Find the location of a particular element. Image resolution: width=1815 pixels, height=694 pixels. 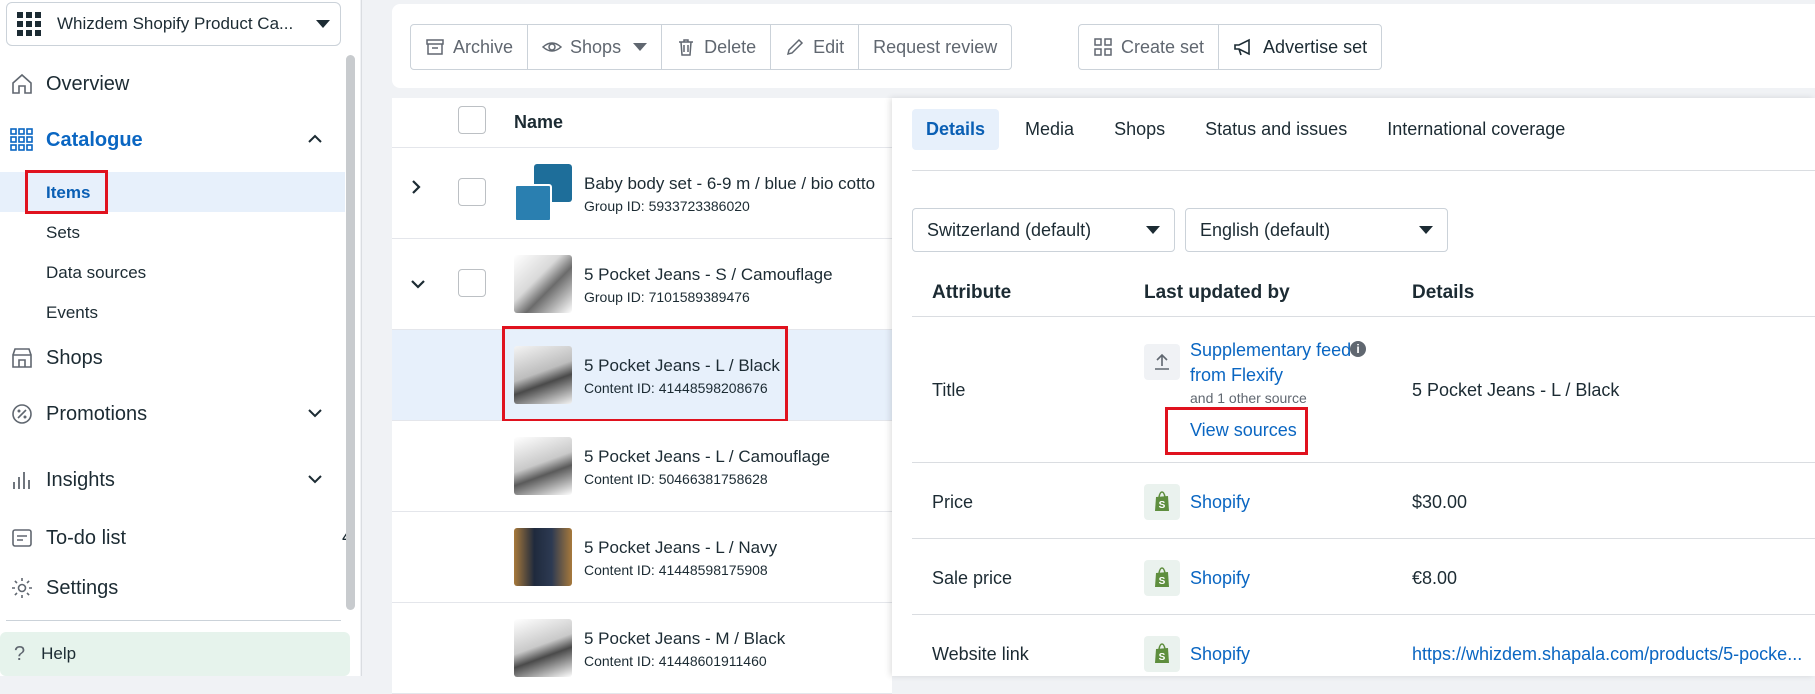

archive-icon is located at coordinates (435, 47).